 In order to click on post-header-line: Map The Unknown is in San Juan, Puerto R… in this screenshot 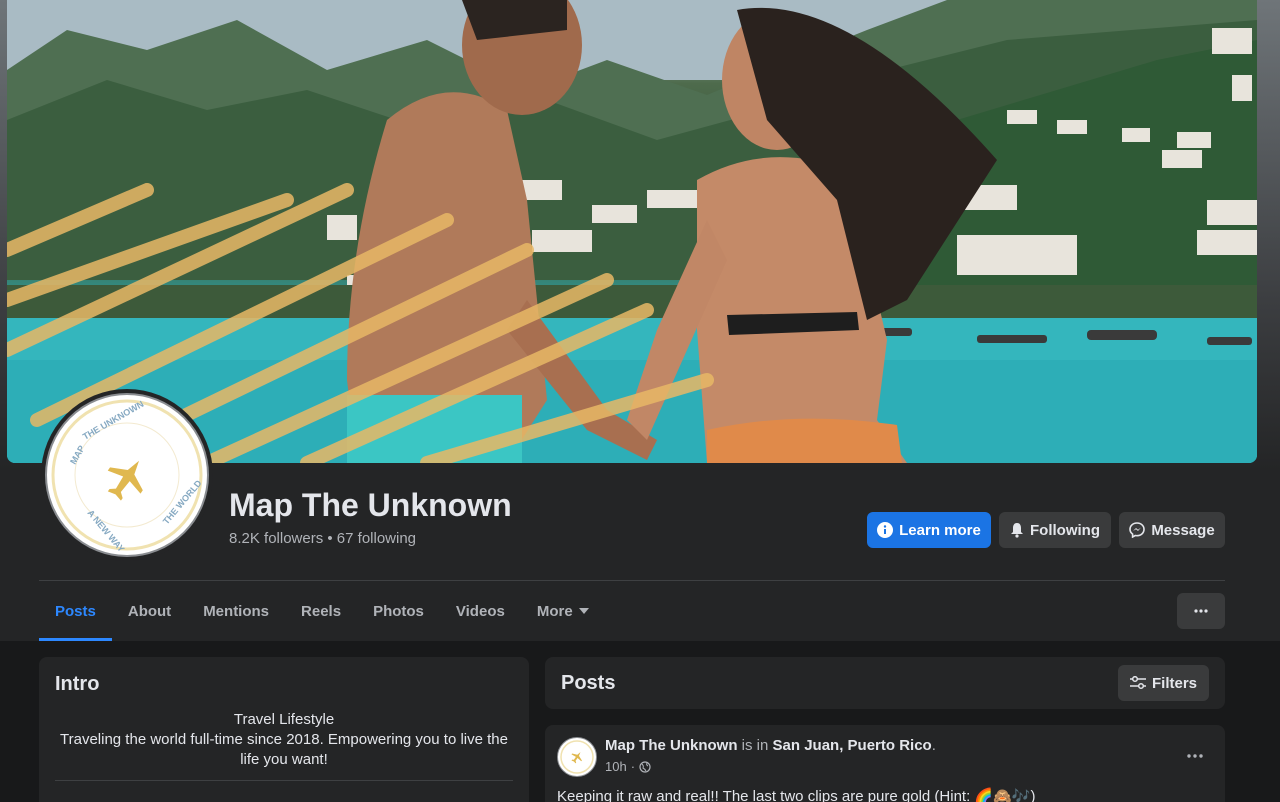, I will do `click(770, 745)`.